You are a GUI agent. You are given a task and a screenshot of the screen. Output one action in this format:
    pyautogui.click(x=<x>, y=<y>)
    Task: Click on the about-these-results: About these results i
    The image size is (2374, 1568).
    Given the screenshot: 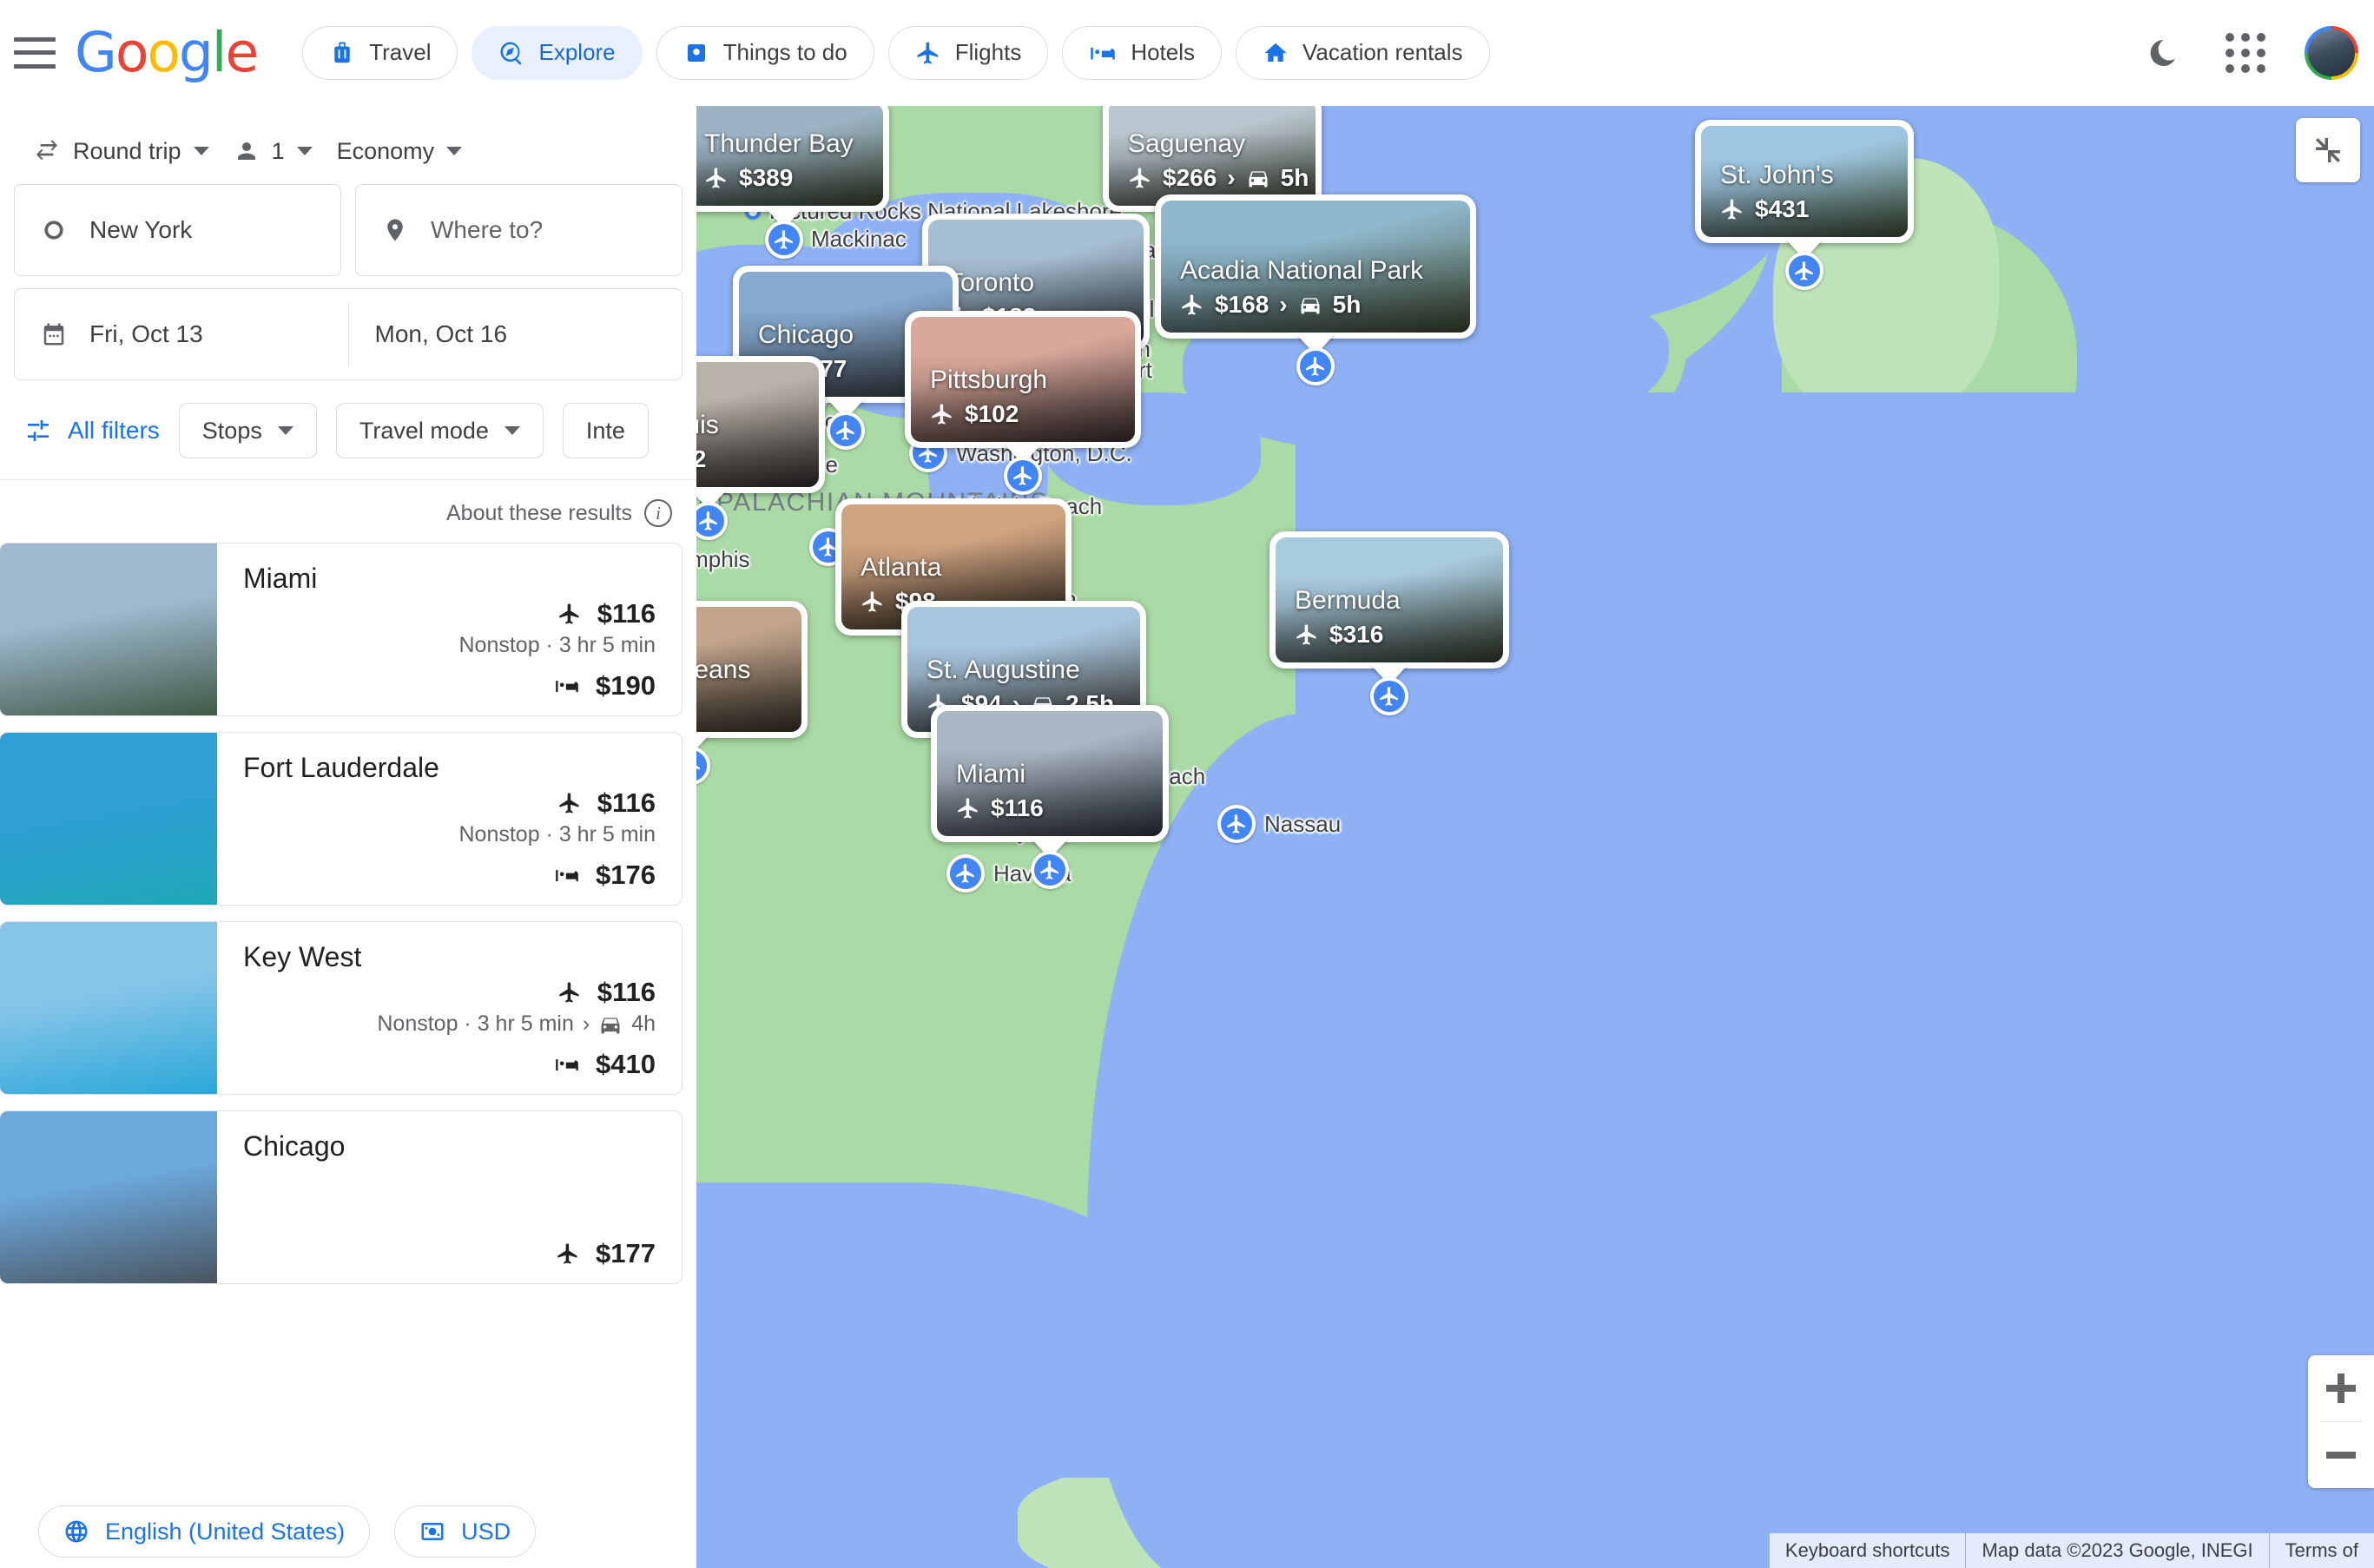 What is the action you would take?
    pyautogui.click(x=348, y=511)
    